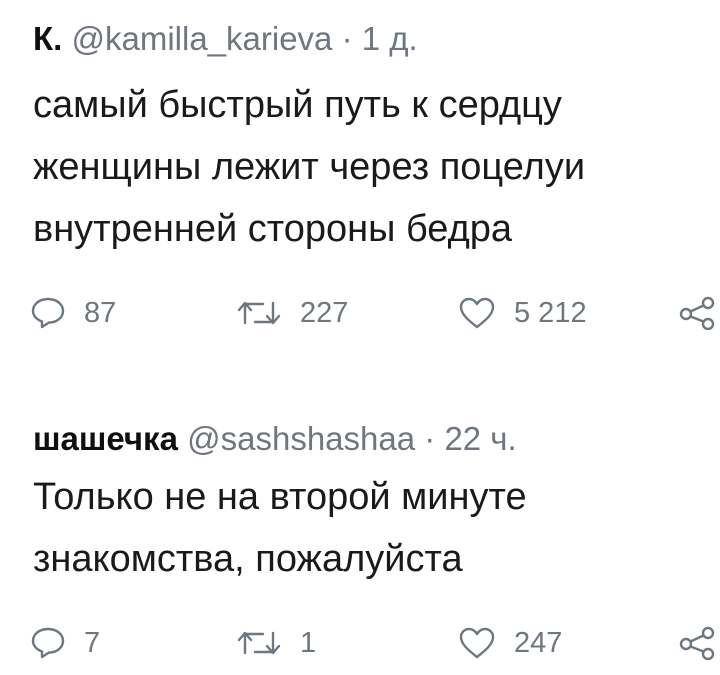  What do you see at coordinates (292, 313) in the screenshot?
I see `retweet-button: 227` at bounding box center [292, 313].